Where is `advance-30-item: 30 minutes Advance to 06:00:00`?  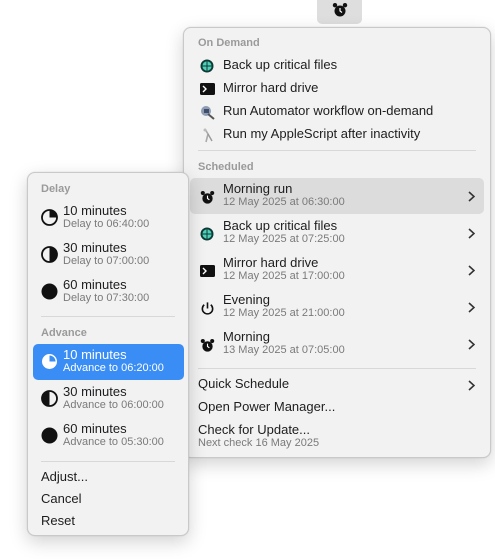
advance-30-item: 30 minutes Advance to 06:00:00 is located at coordinates (108, 399).